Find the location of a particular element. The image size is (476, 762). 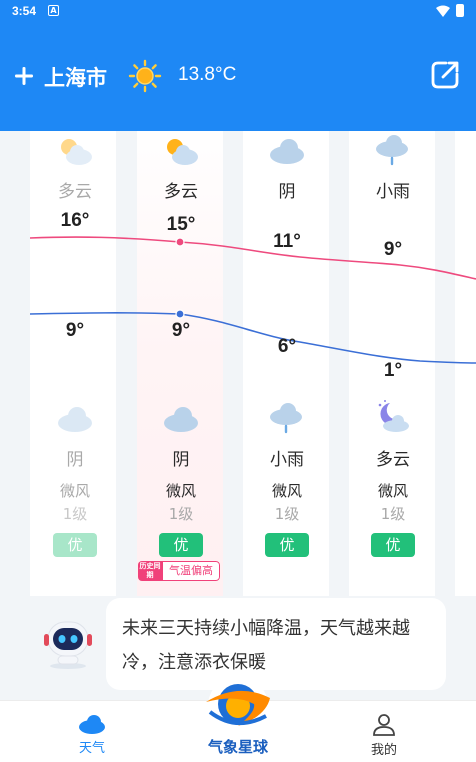

planet-logo-icon is located at coordinates (238, 706).